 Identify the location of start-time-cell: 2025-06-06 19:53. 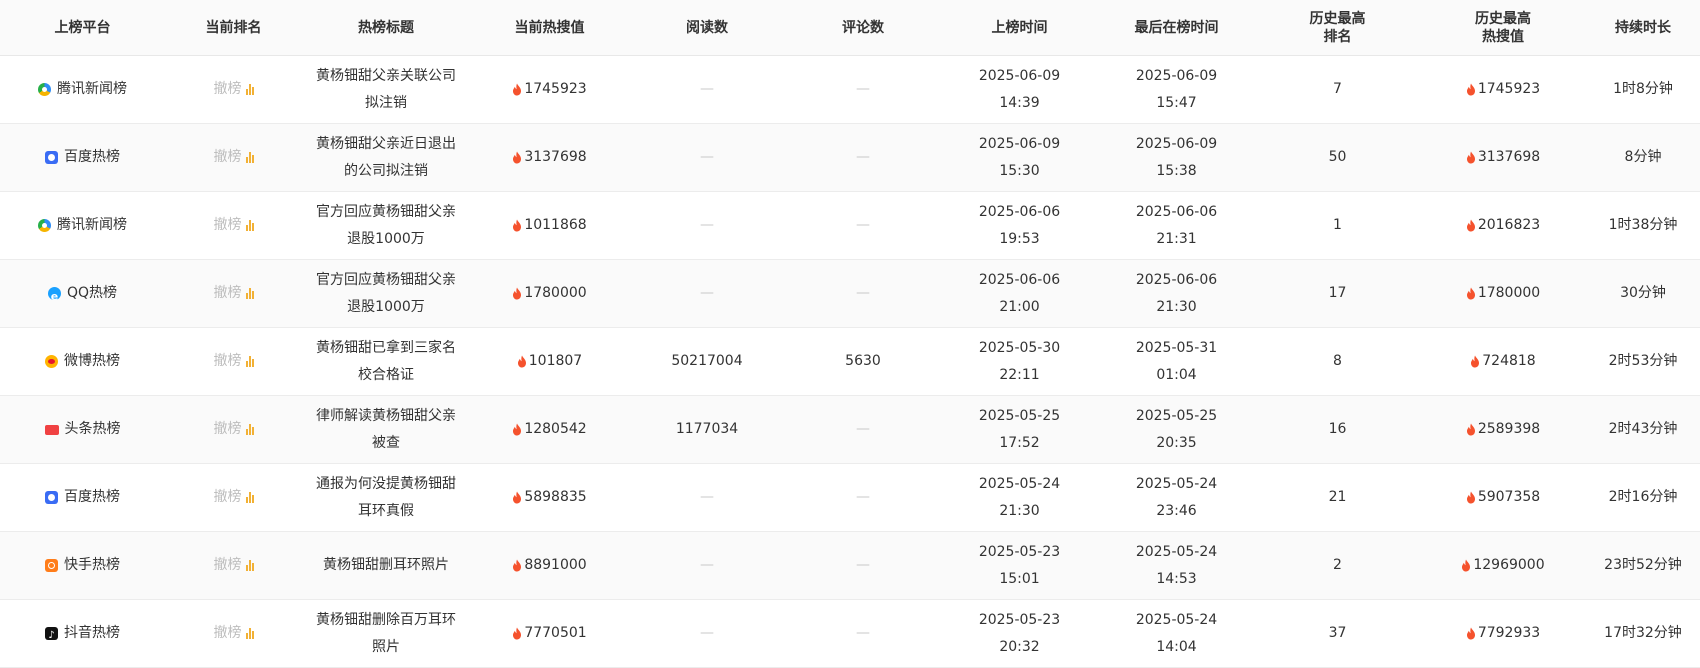
(1019, 226).